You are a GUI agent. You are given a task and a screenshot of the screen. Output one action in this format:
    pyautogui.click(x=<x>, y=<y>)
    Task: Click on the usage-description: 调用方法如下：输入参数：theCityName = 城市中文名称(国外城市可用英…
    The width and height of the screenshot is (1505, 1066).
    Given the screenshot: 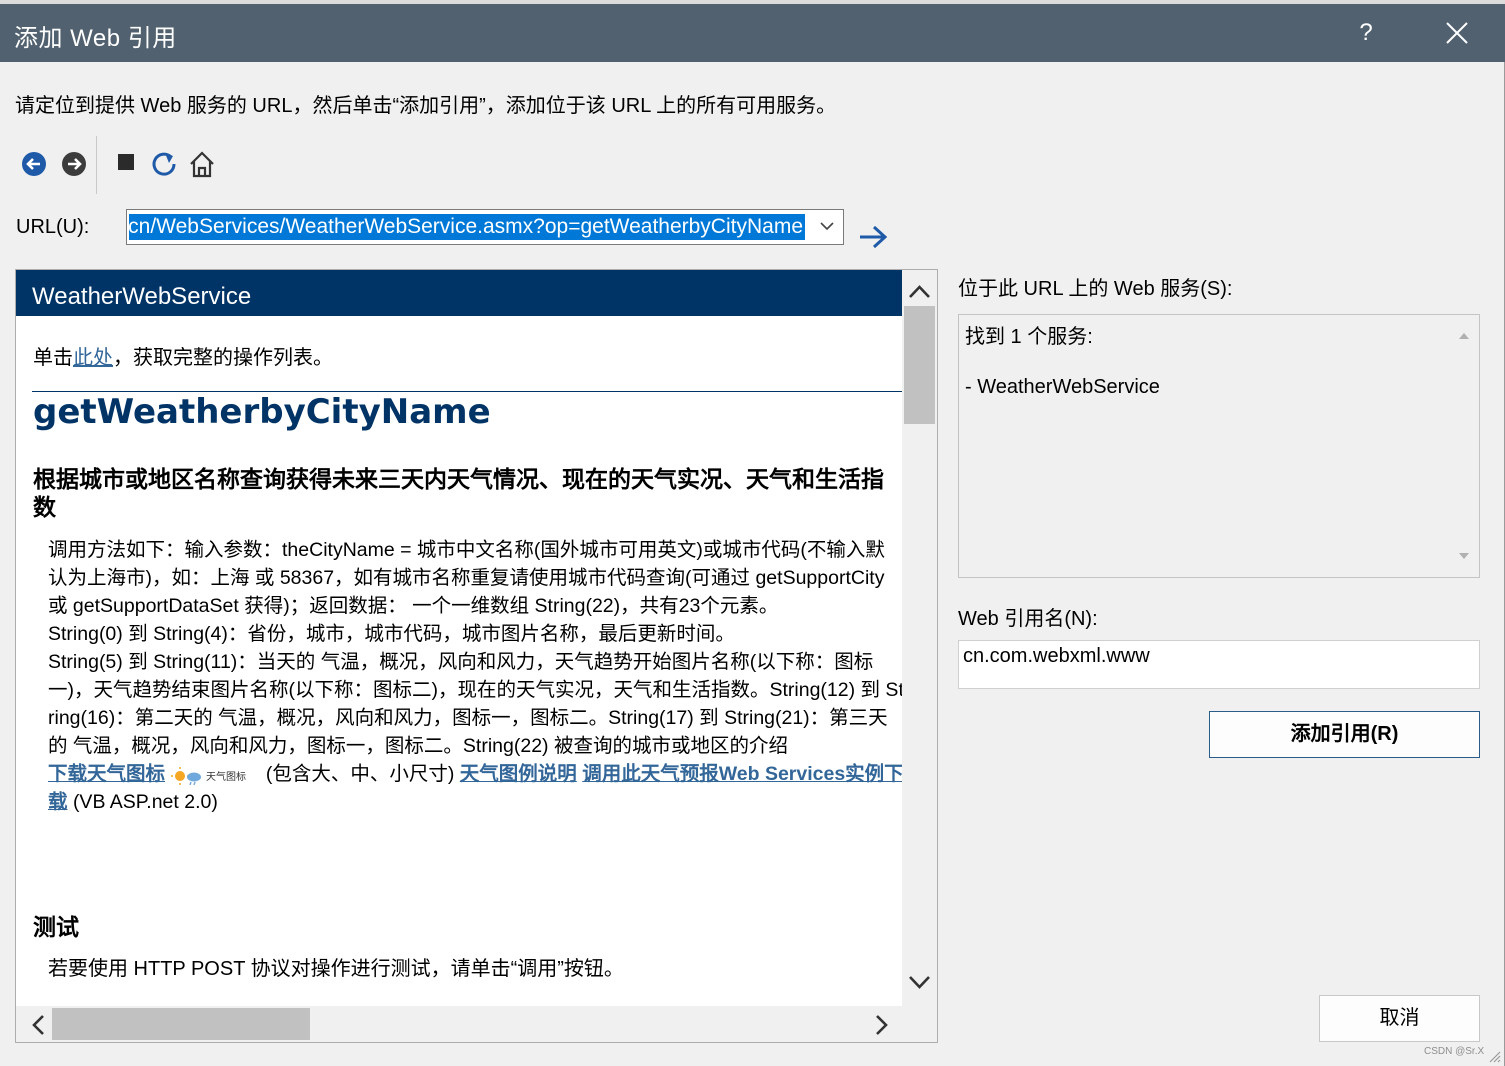 What is the action you would take?
    pyautogui.click(x=475, y=676)
    